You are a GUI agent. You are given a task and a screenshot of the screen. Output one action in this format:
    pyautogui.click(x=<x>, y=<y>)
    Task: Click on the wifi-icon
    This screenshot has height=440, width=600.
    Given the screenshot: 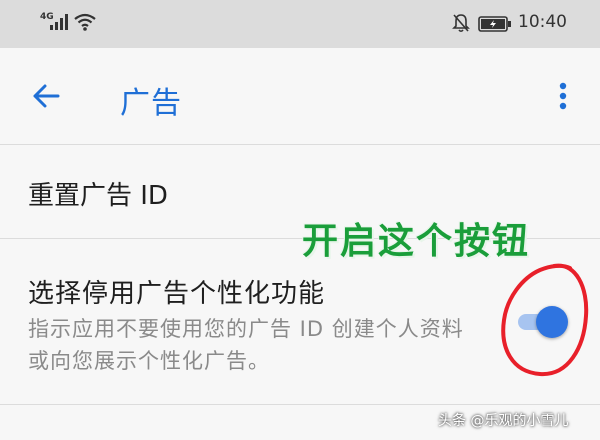 What is the action you would take?
    pyautogui.click(x=85, y=22)
    